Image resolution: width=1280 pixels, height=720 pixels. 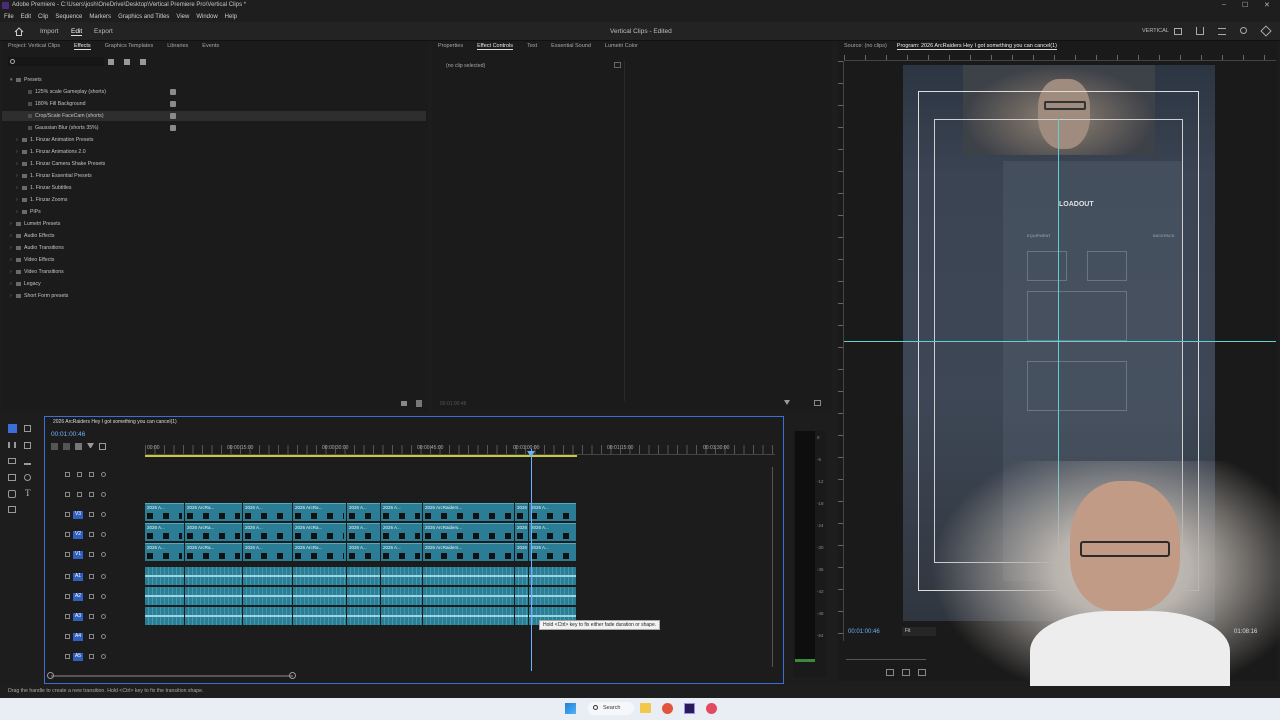 What do you see at coordinates (12, 494) in the screenshot?
I see `hand-tool-icon` at bounding box center [12, 494].